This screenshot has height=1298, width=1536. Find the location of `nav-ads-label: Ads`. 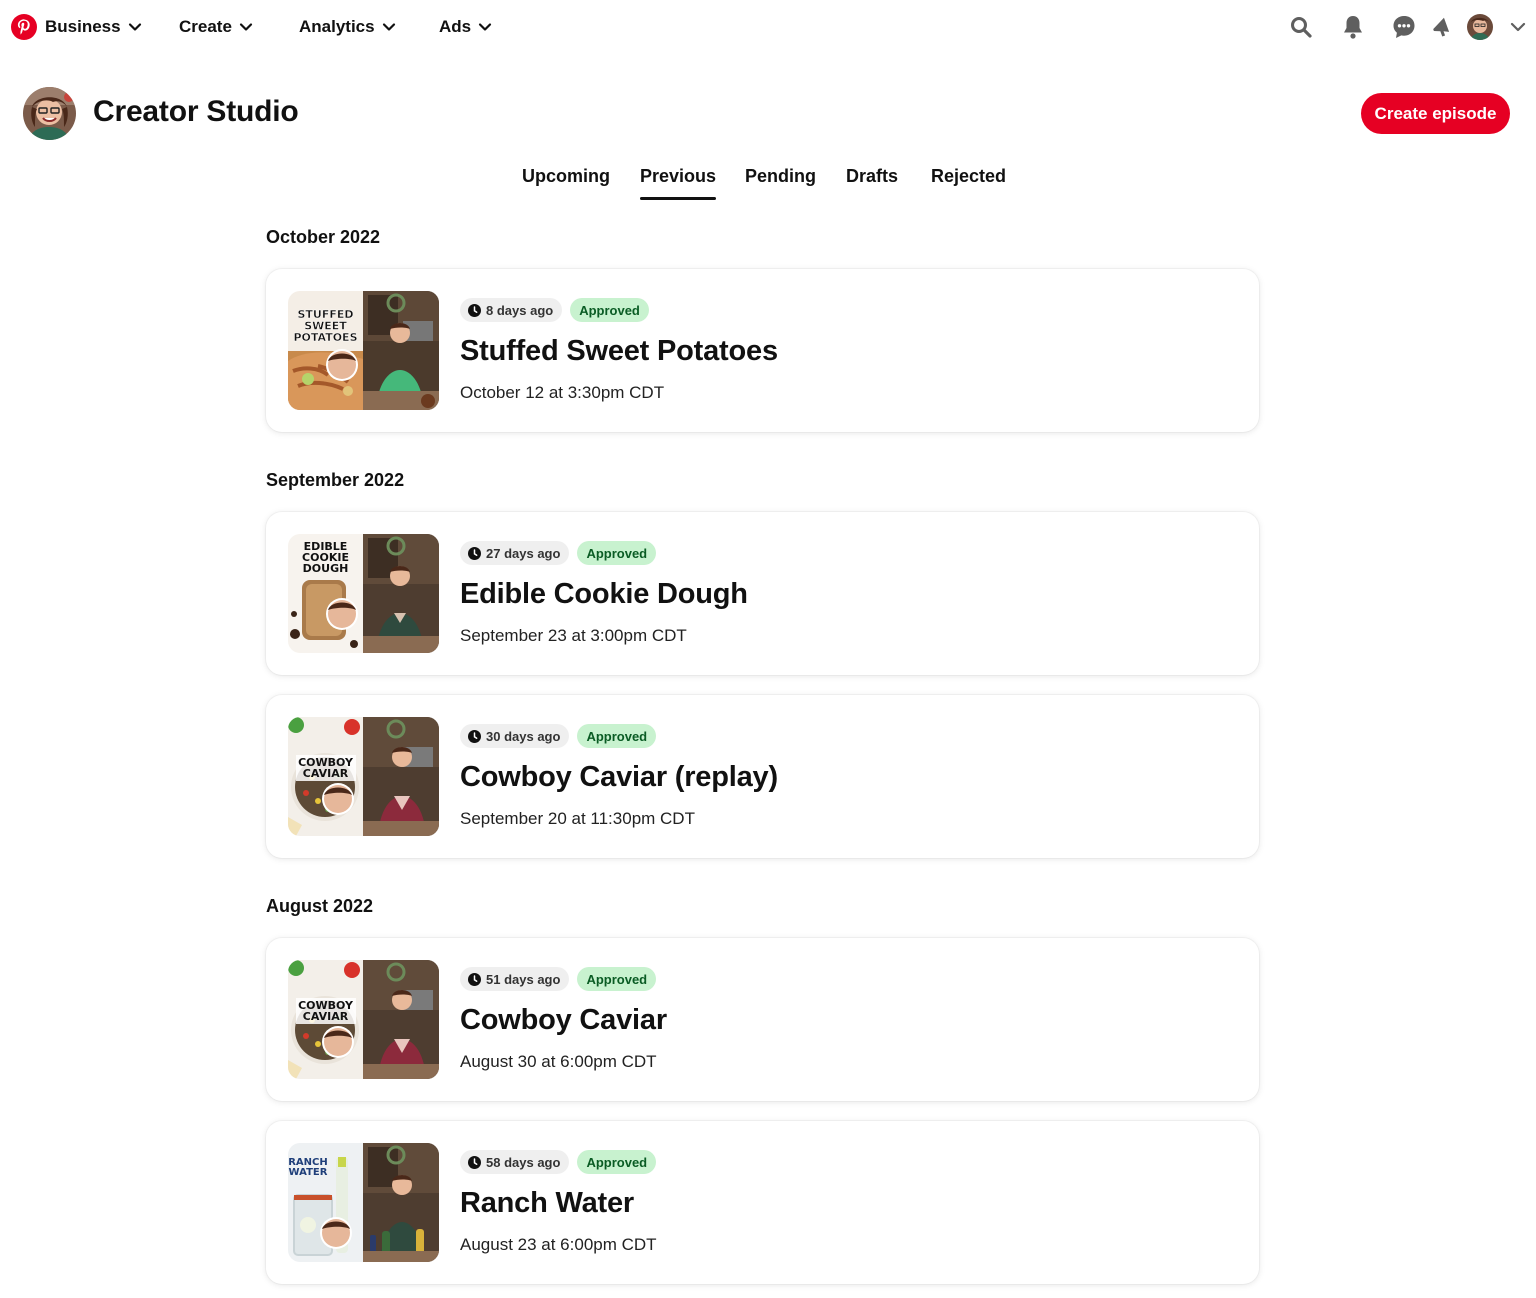

nav-ads-label: Ads is located at coordinates (455, 26).